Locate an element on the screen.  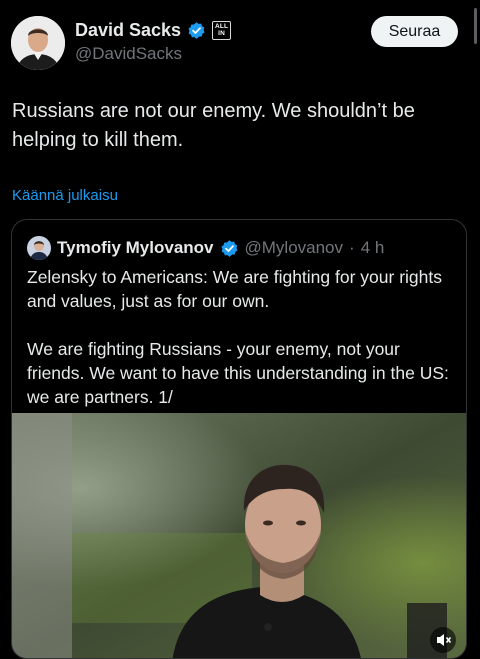
author-name-row: David Sacks ALL IN is located at coordinates (153, 30).